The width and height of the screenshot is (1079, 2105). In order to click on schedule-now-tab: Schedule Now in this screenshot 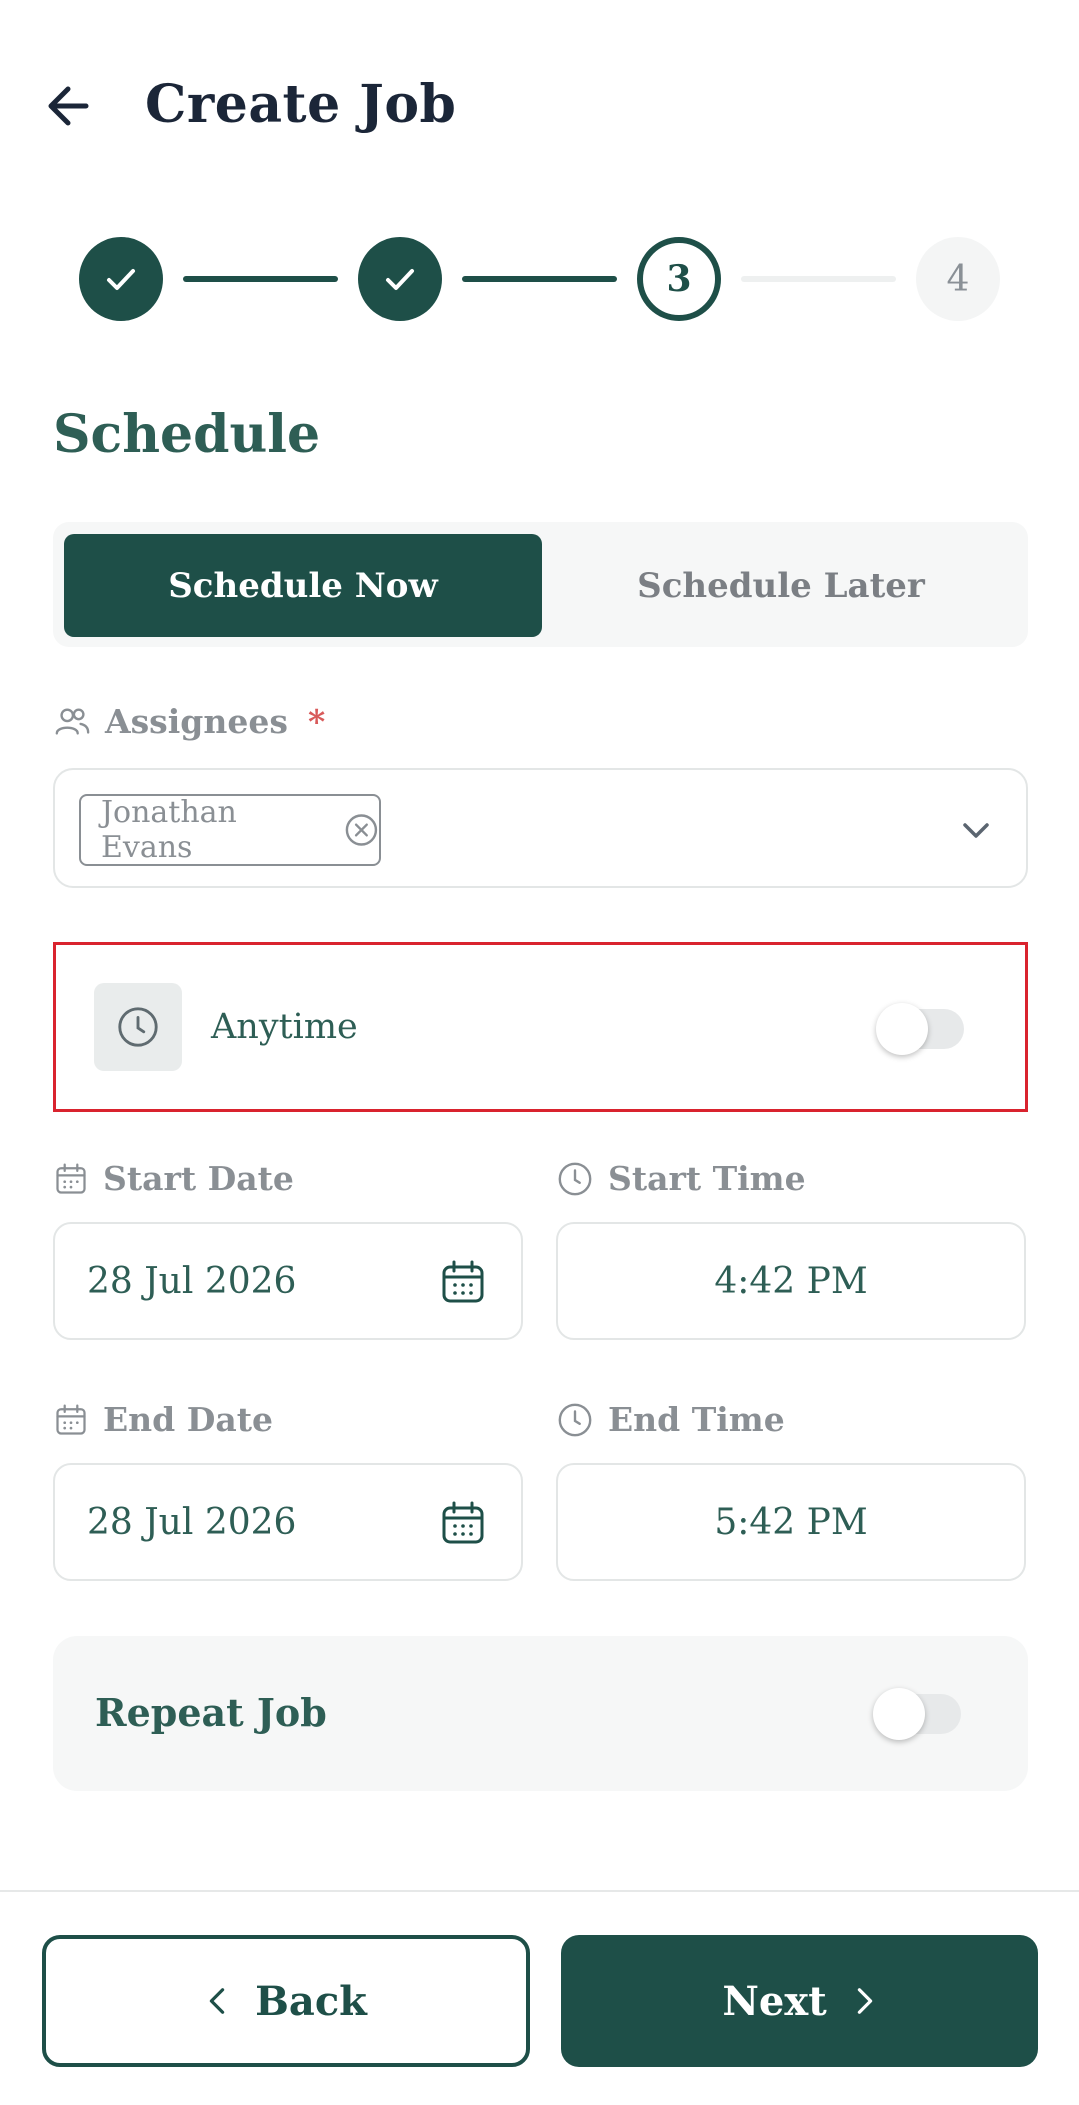, I will do `click(303, 585)`.